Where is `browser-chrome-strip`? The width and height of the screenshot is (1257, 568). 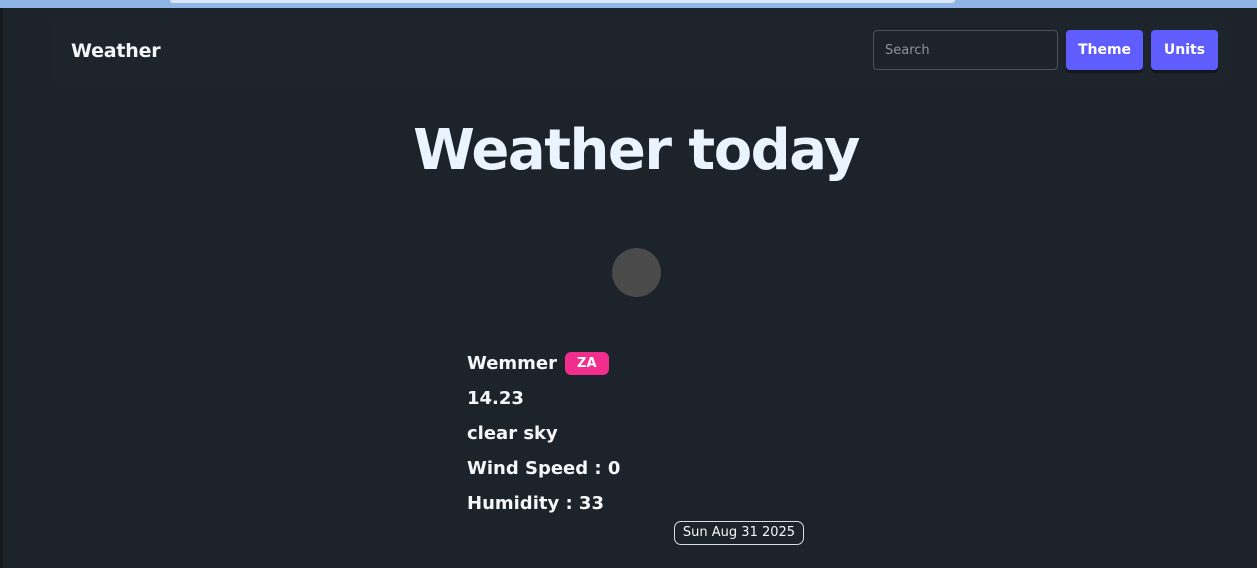 browser-chrome-strip is located at coordinates (628, 4).